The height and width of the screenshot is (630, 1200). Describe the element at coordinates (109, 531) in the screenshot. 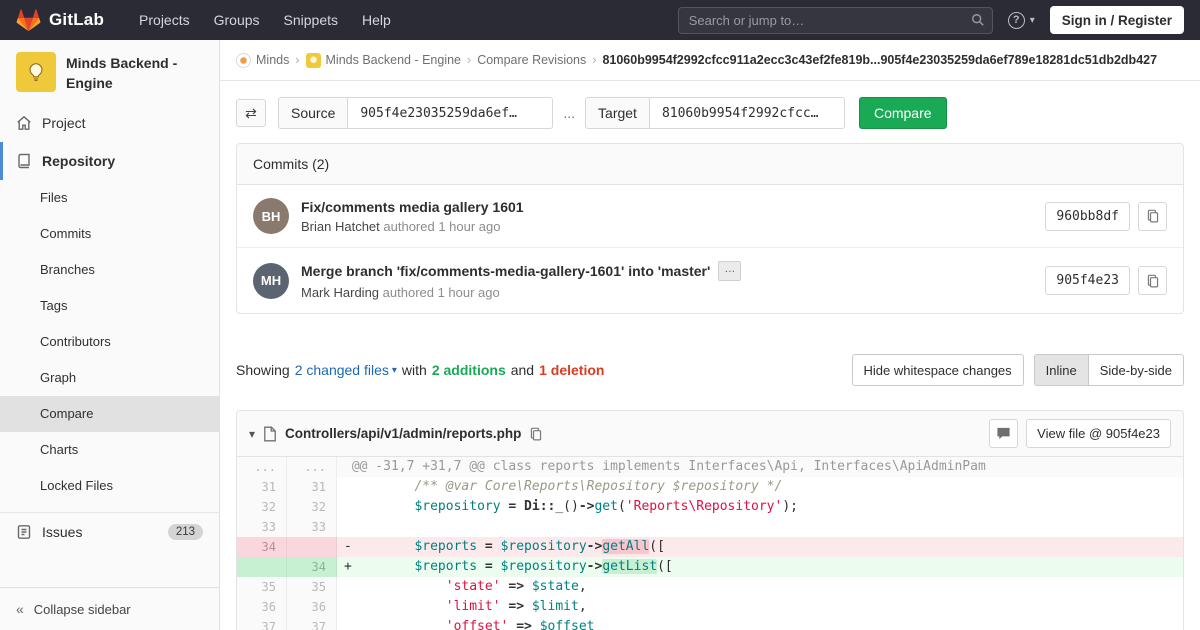

I see `sidebar-item-issues: Issues 213` at that location.